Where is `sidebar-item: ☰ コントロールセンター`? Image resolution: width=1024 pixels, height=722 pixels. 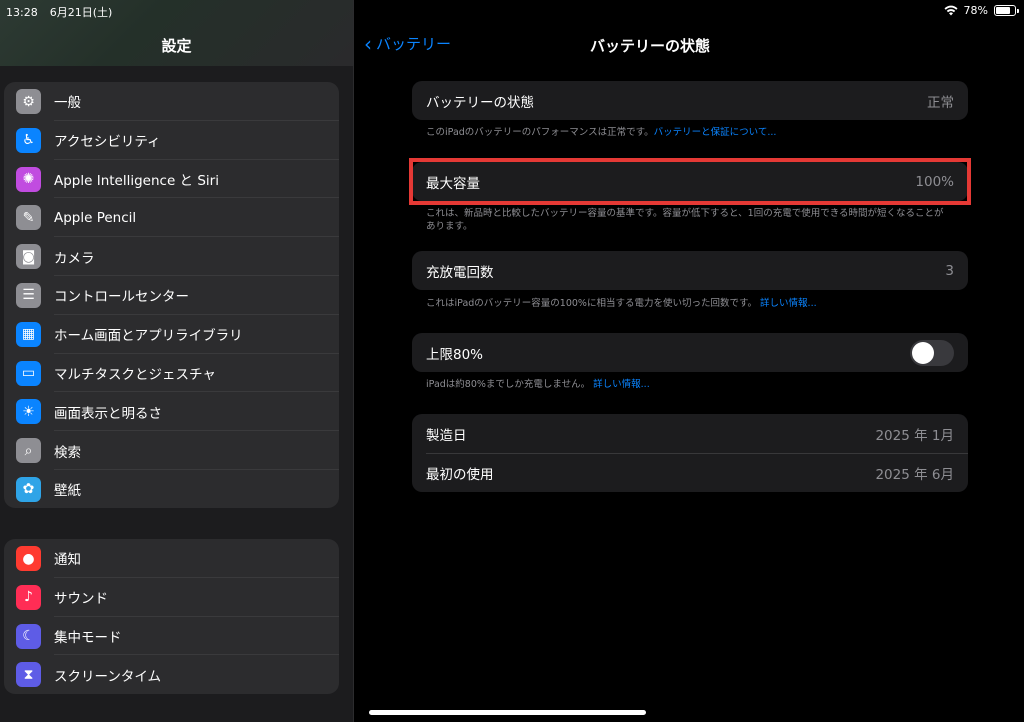
sidebar-item: ☰ コントロールセンター is located at coordinates (171, 295).